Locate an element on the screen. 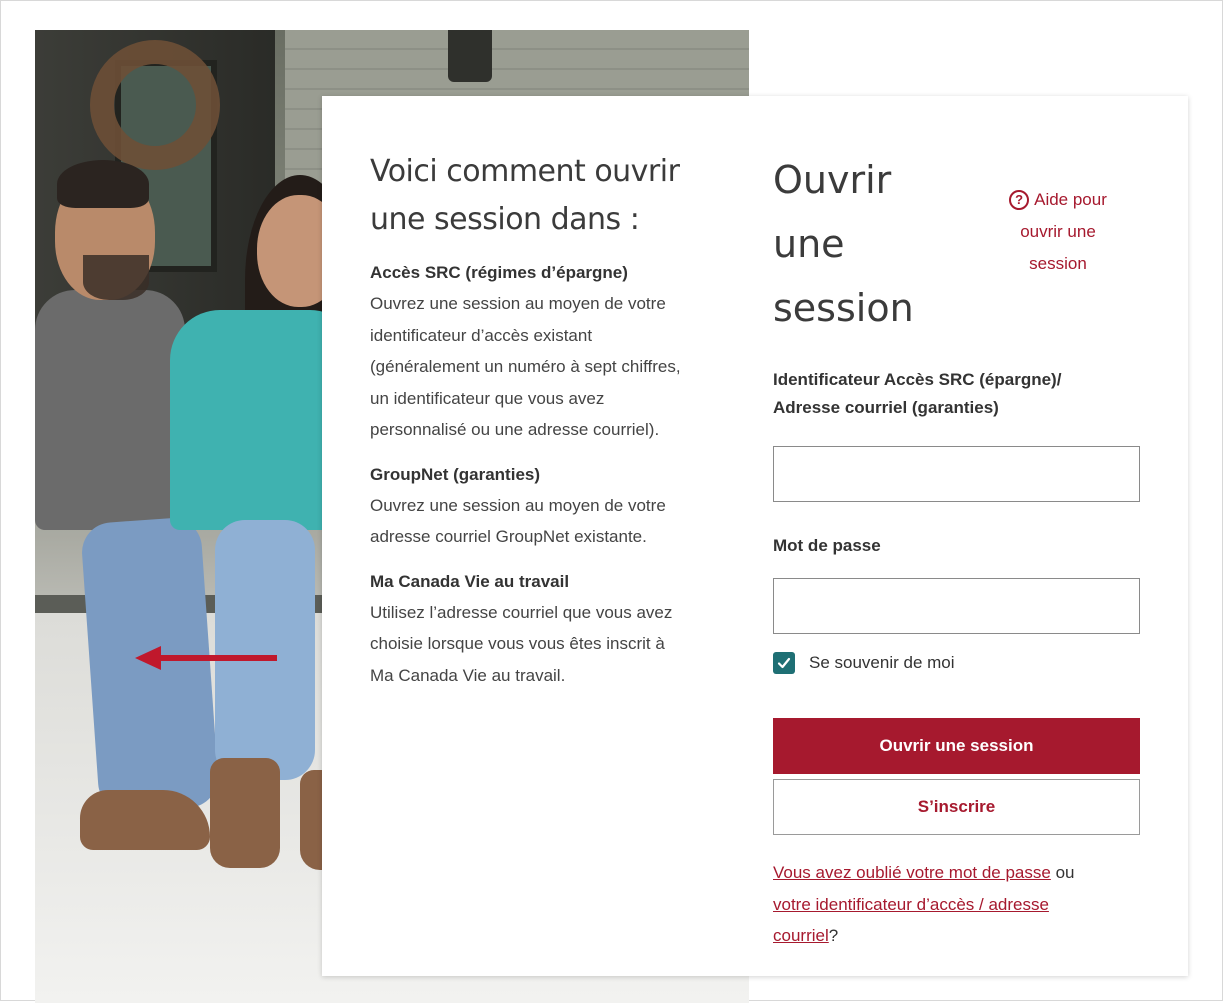 The height and width of the screenshot is (1003, 1225). man-beard is located at coordinates (116, 277).